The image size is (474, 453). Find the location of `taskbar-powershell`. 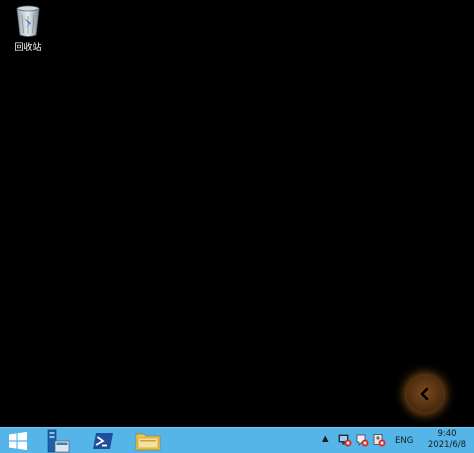

taskbar-powershell is located at coordinates (103, 440).